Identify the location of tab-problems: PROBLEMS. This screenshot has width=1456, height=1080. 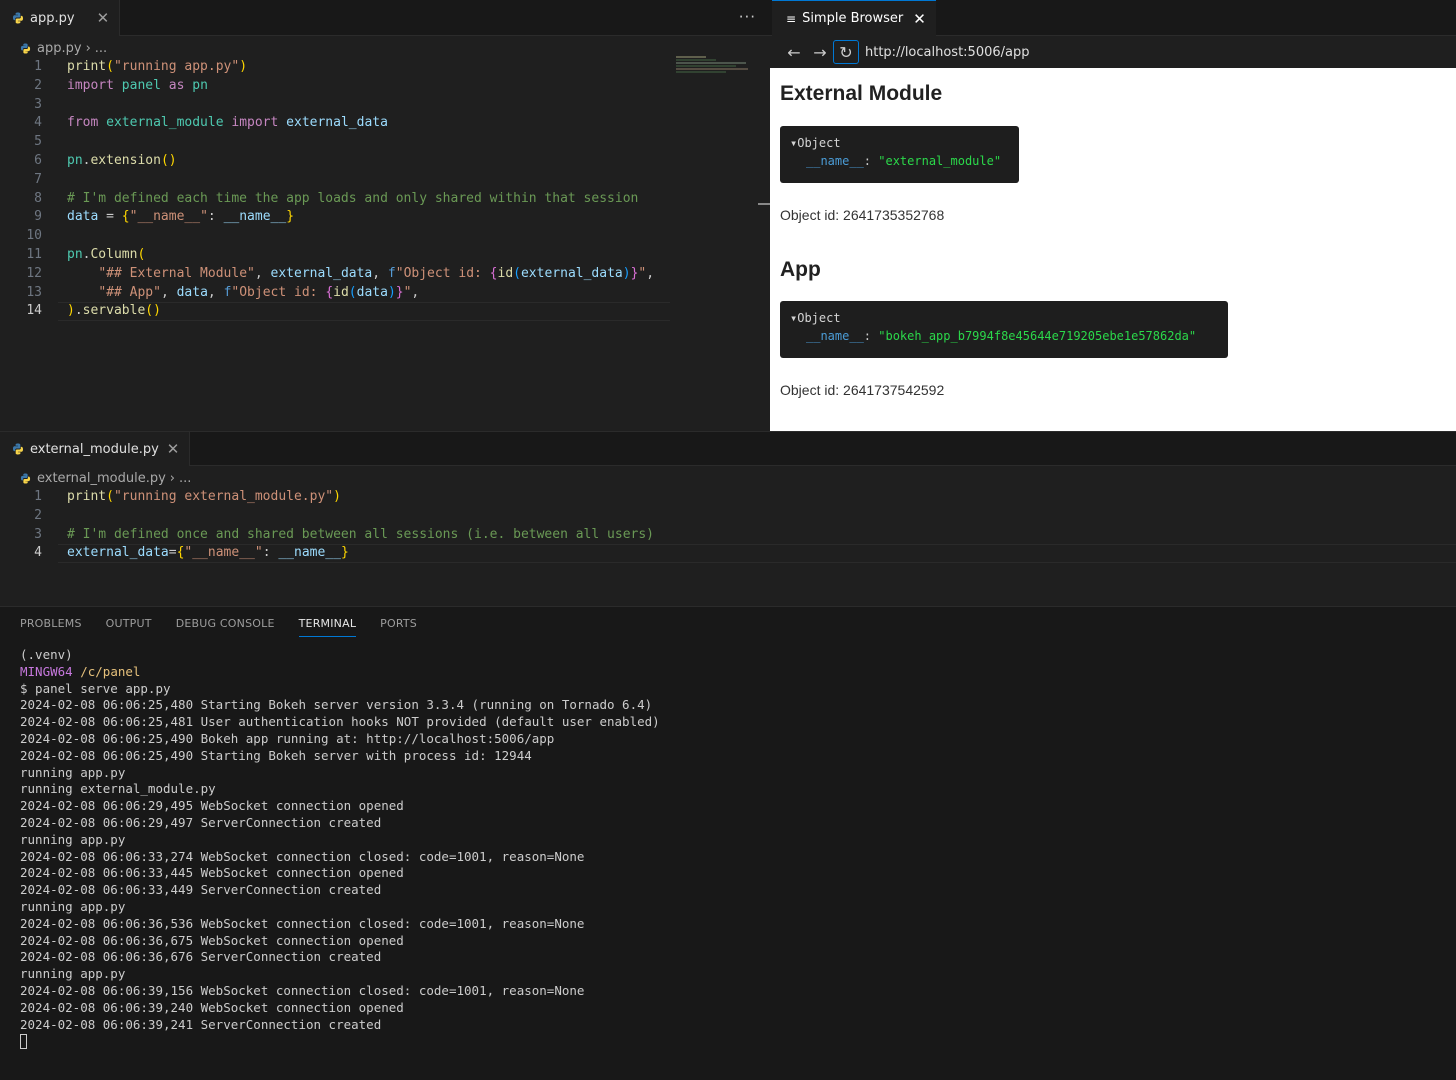
(51, 627).